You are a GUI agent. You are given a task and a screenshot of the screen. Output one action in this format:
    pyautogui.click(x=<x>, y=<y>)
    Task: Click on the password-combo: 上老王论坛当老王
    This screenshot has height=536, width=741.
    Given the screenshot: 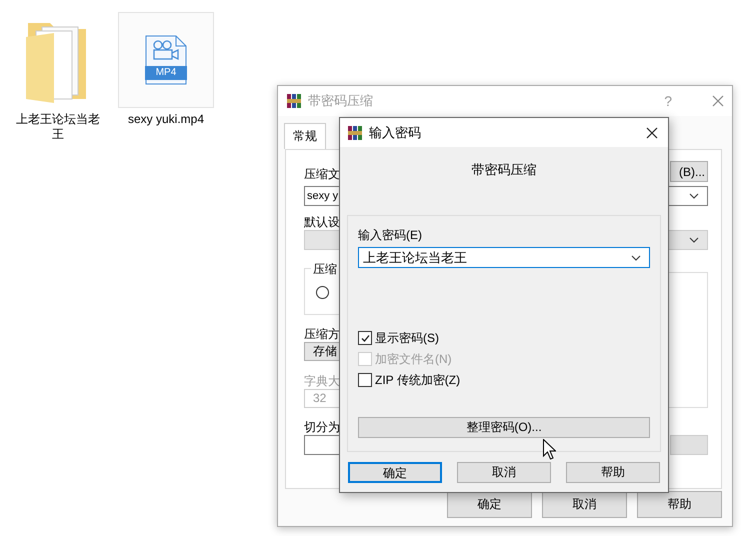 What is the action you would take?
    pyautogui.click(x=504, y=257)
    